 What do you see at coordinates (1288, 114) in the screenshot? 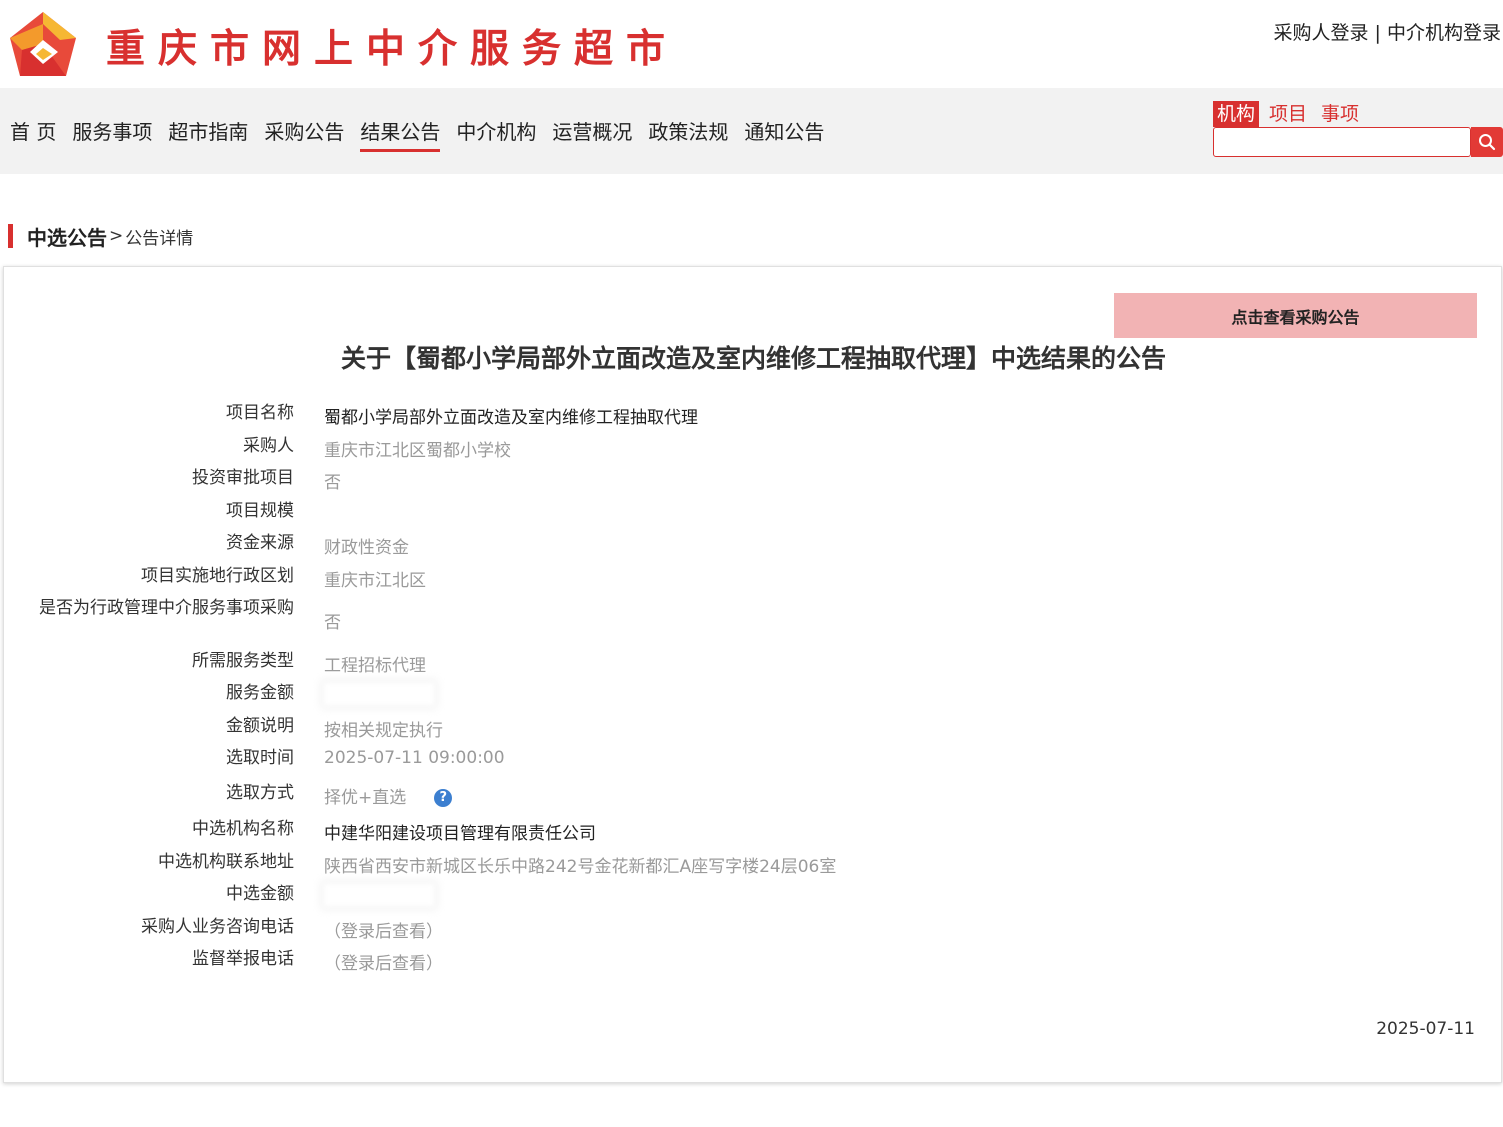
I see `search-tab: 项目` at bounding box center [1288, 114].